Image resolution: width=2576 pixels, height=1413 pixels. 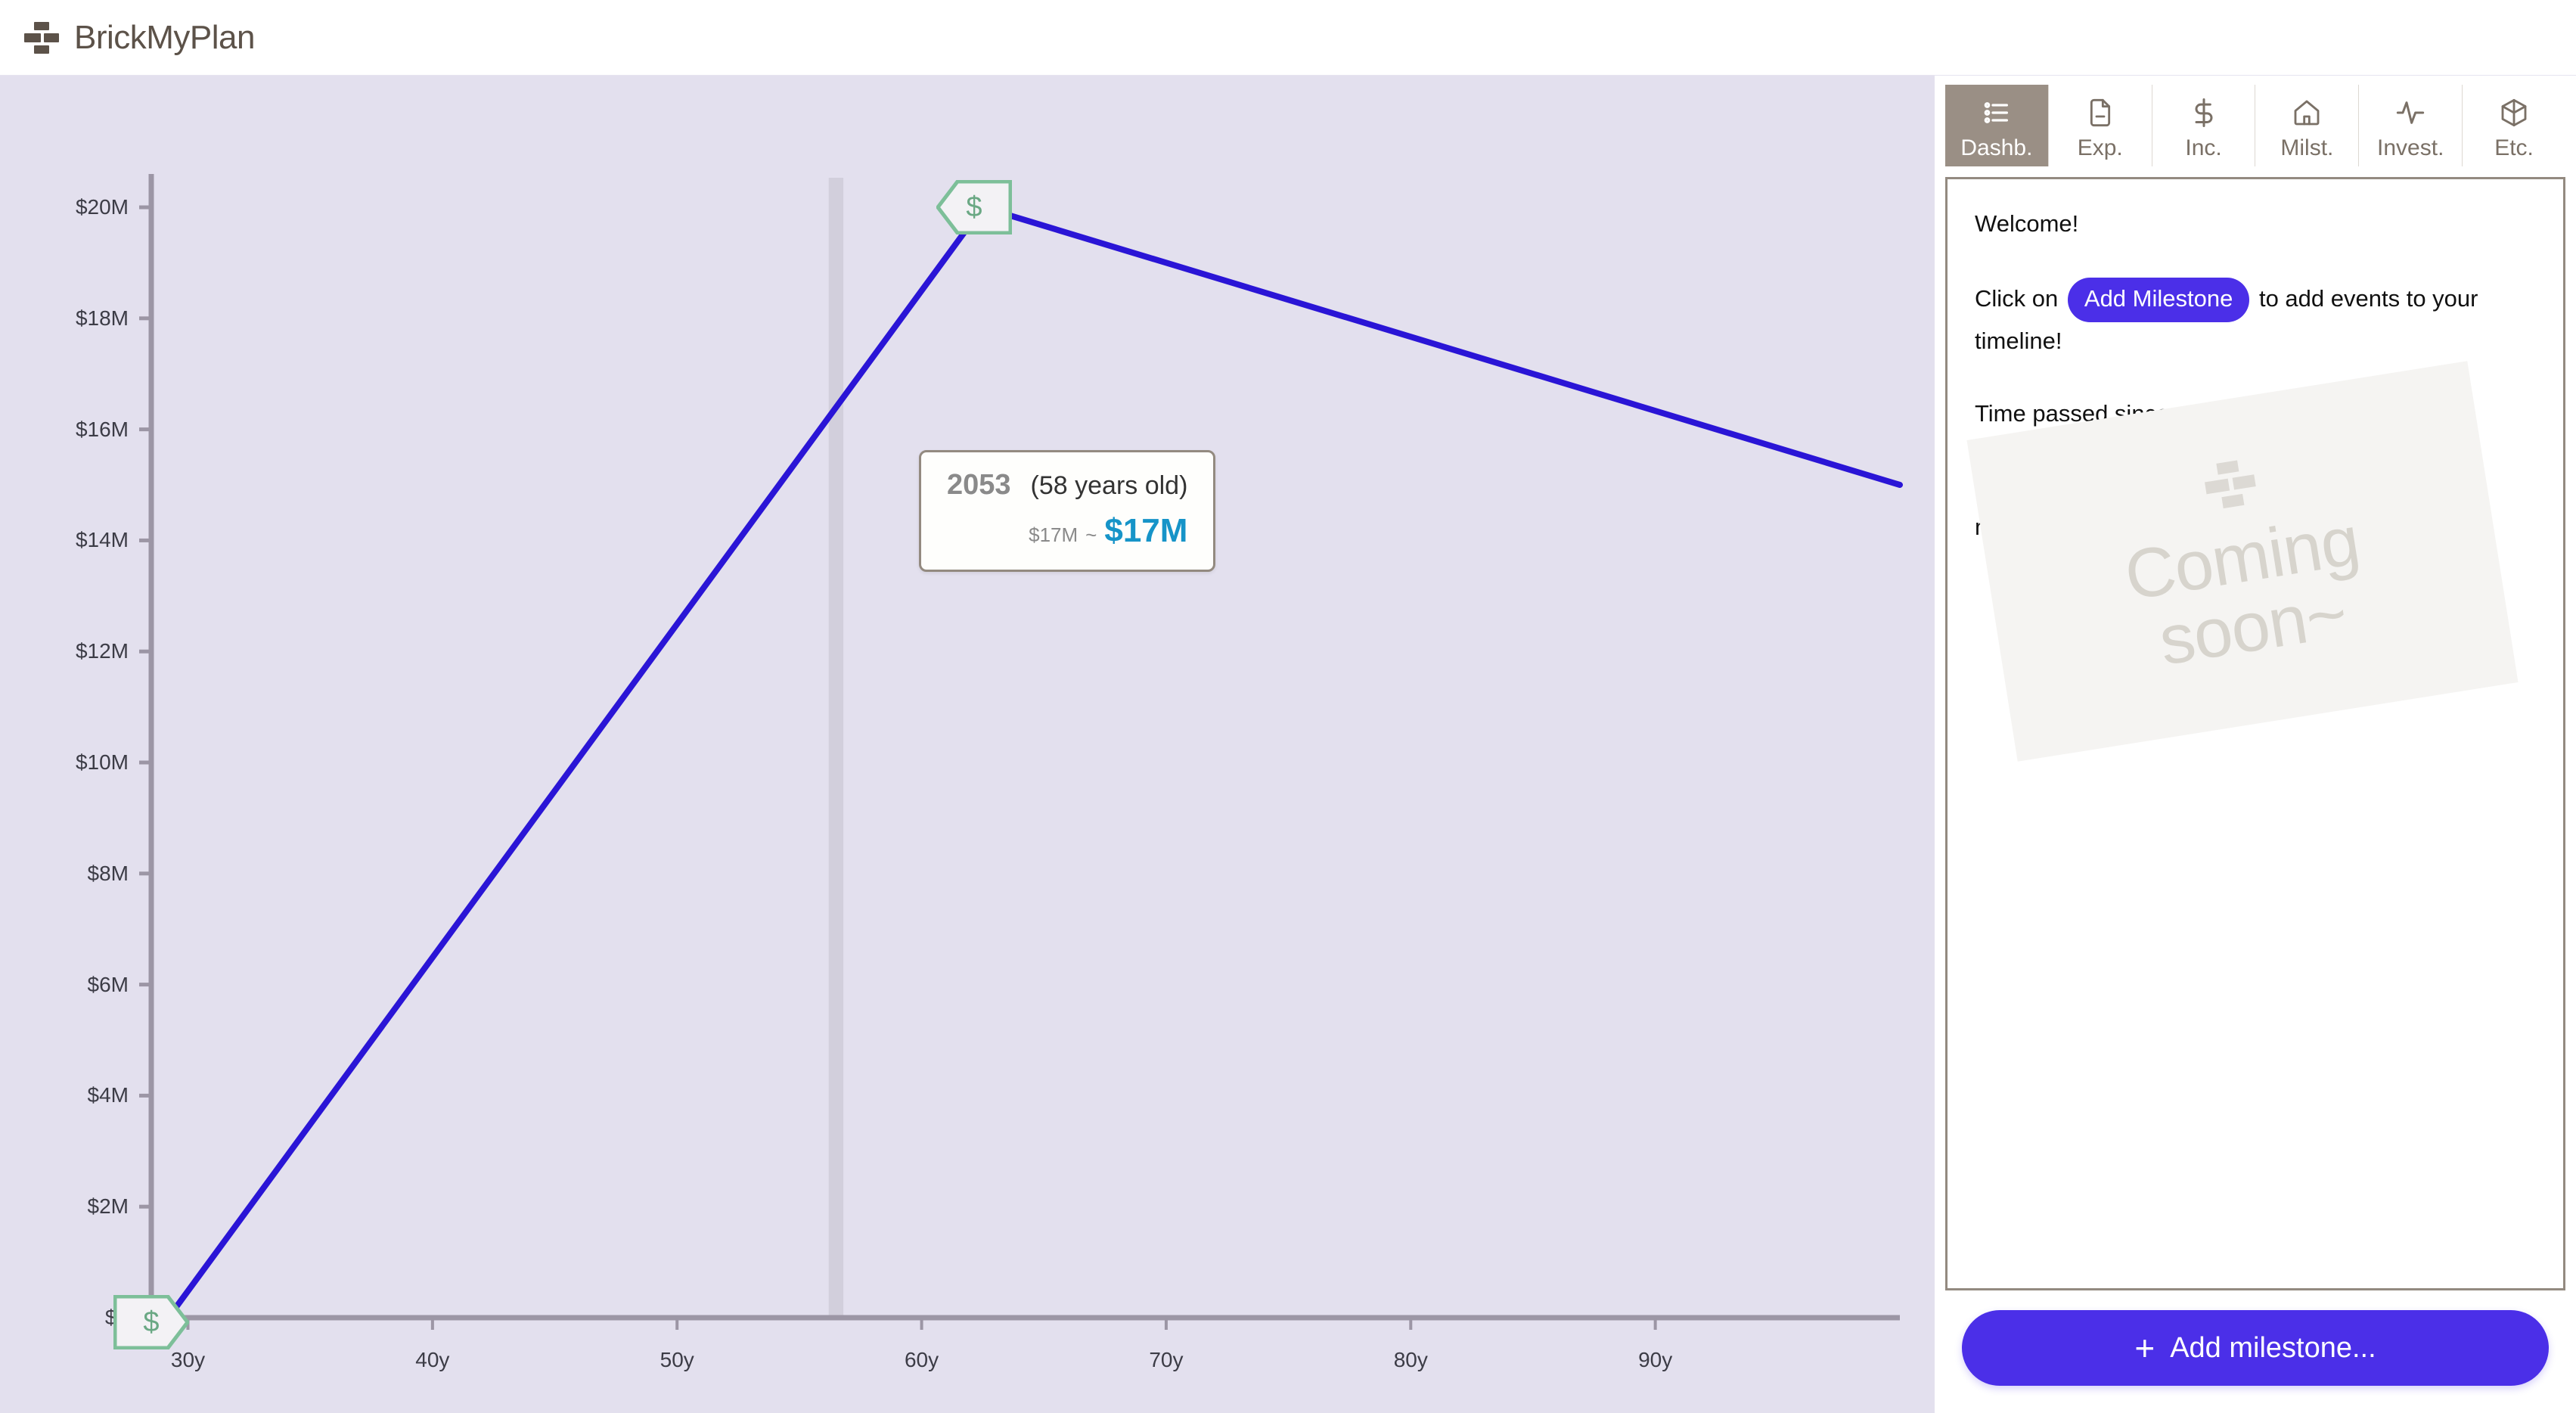 I want to click on tab-dashb: Dashb., so click(x=1996, y=126).